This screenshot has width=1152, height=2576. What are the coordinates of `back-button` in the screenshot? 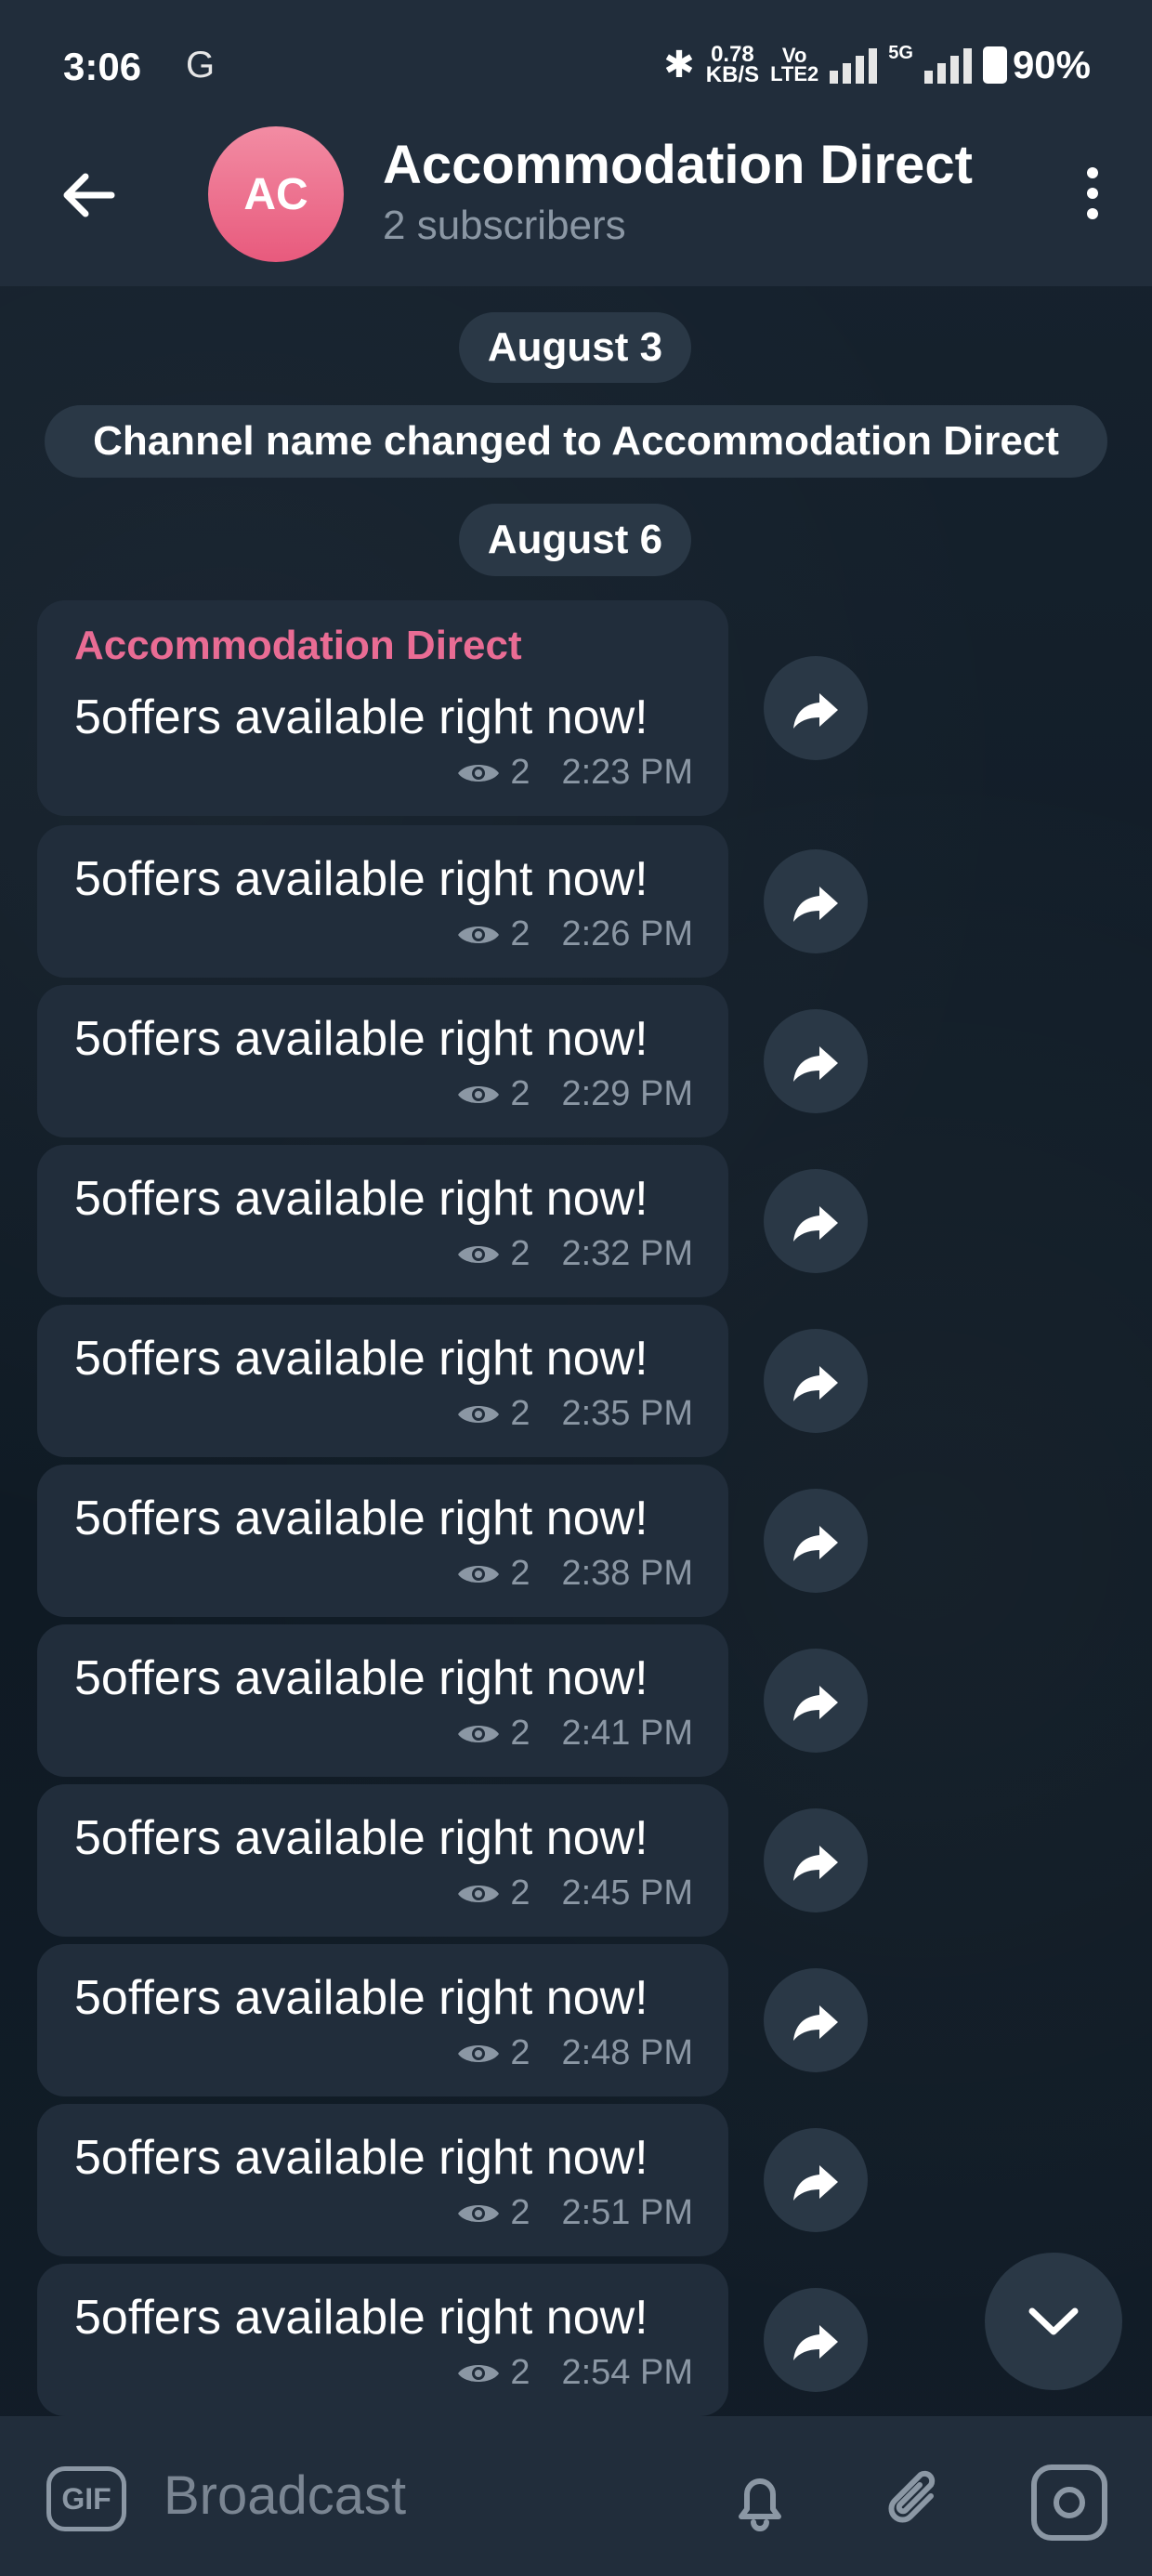 It's located at (89, 195).